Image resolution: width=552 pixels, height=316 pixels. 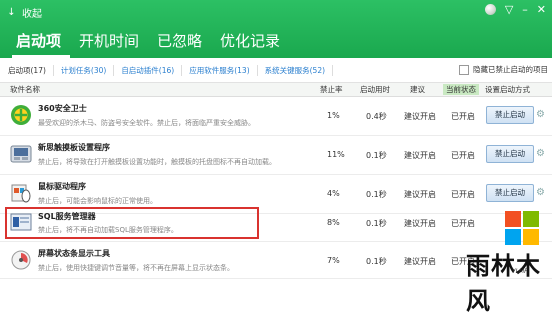 What do you see at coordinates (333, 115) in the screenshot?
I see `row-rate: 1%` at bounding box center [333, 115].